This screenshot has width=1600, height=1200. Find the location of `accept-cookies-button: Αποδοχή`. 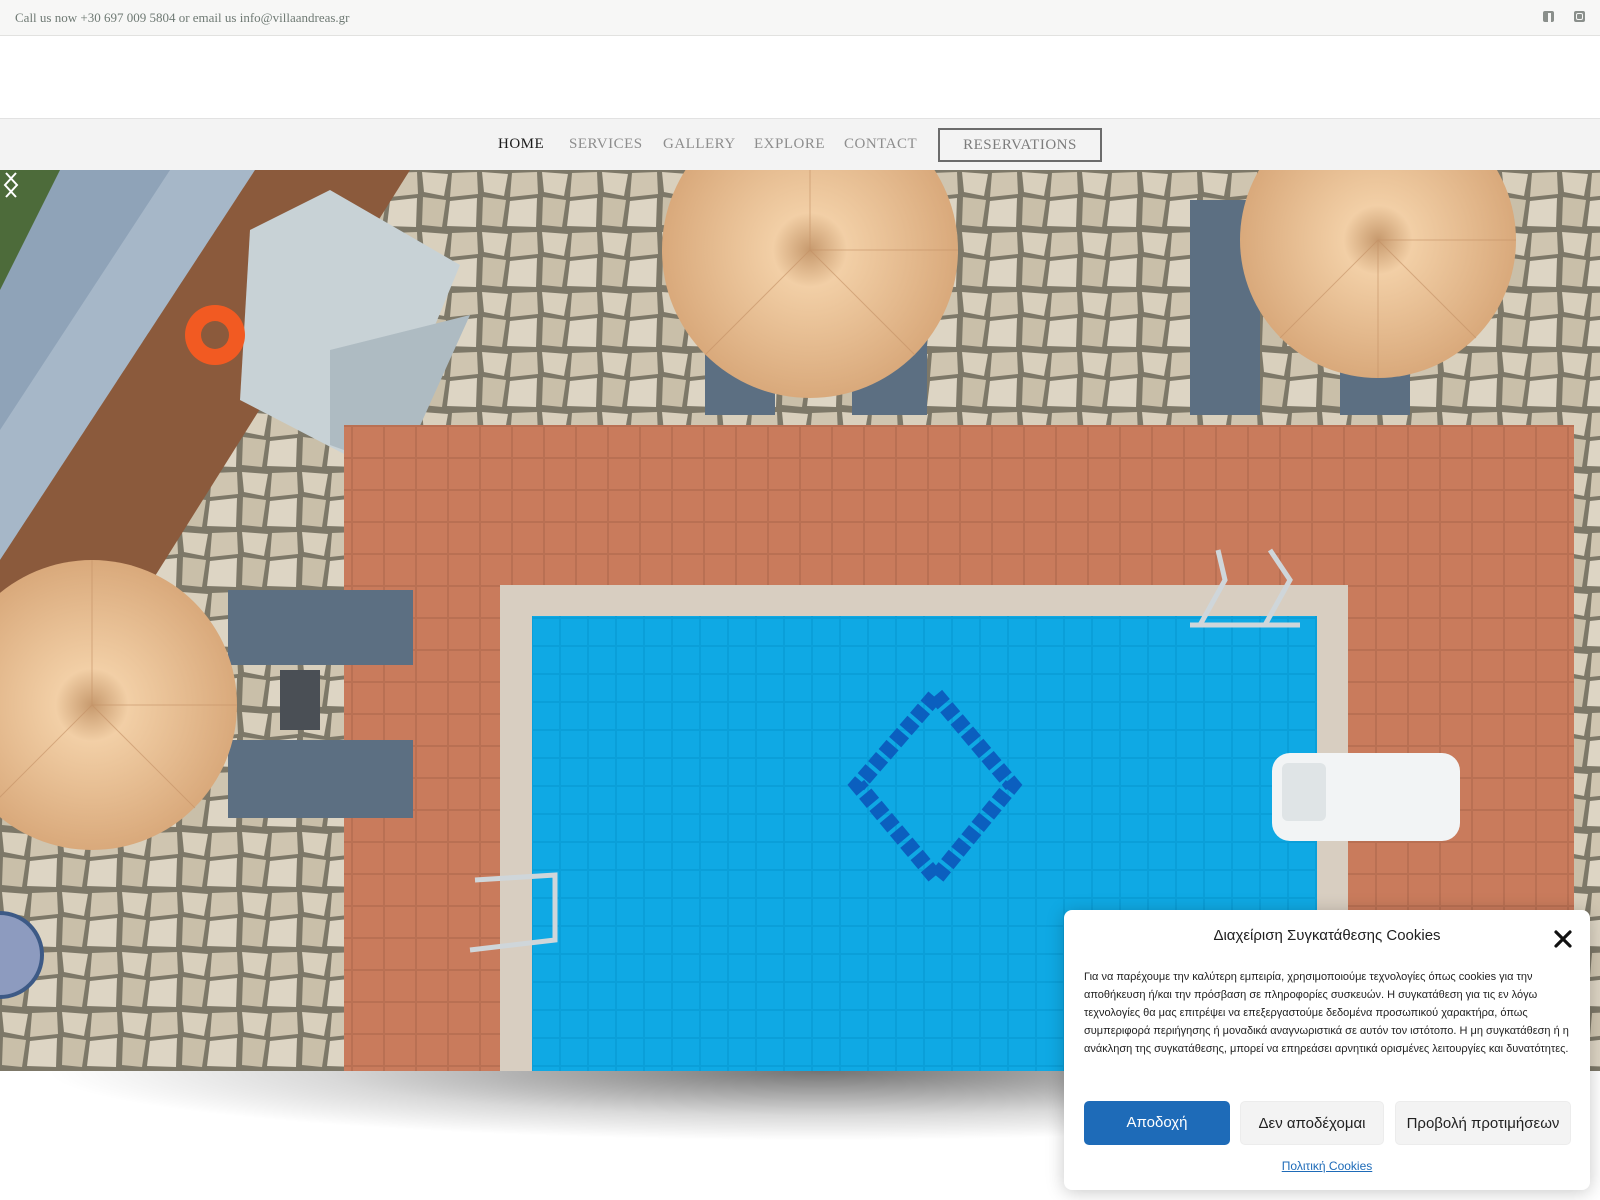

accept-cookies-button: Αποδοχή is located at coordinates (1157, 1123).